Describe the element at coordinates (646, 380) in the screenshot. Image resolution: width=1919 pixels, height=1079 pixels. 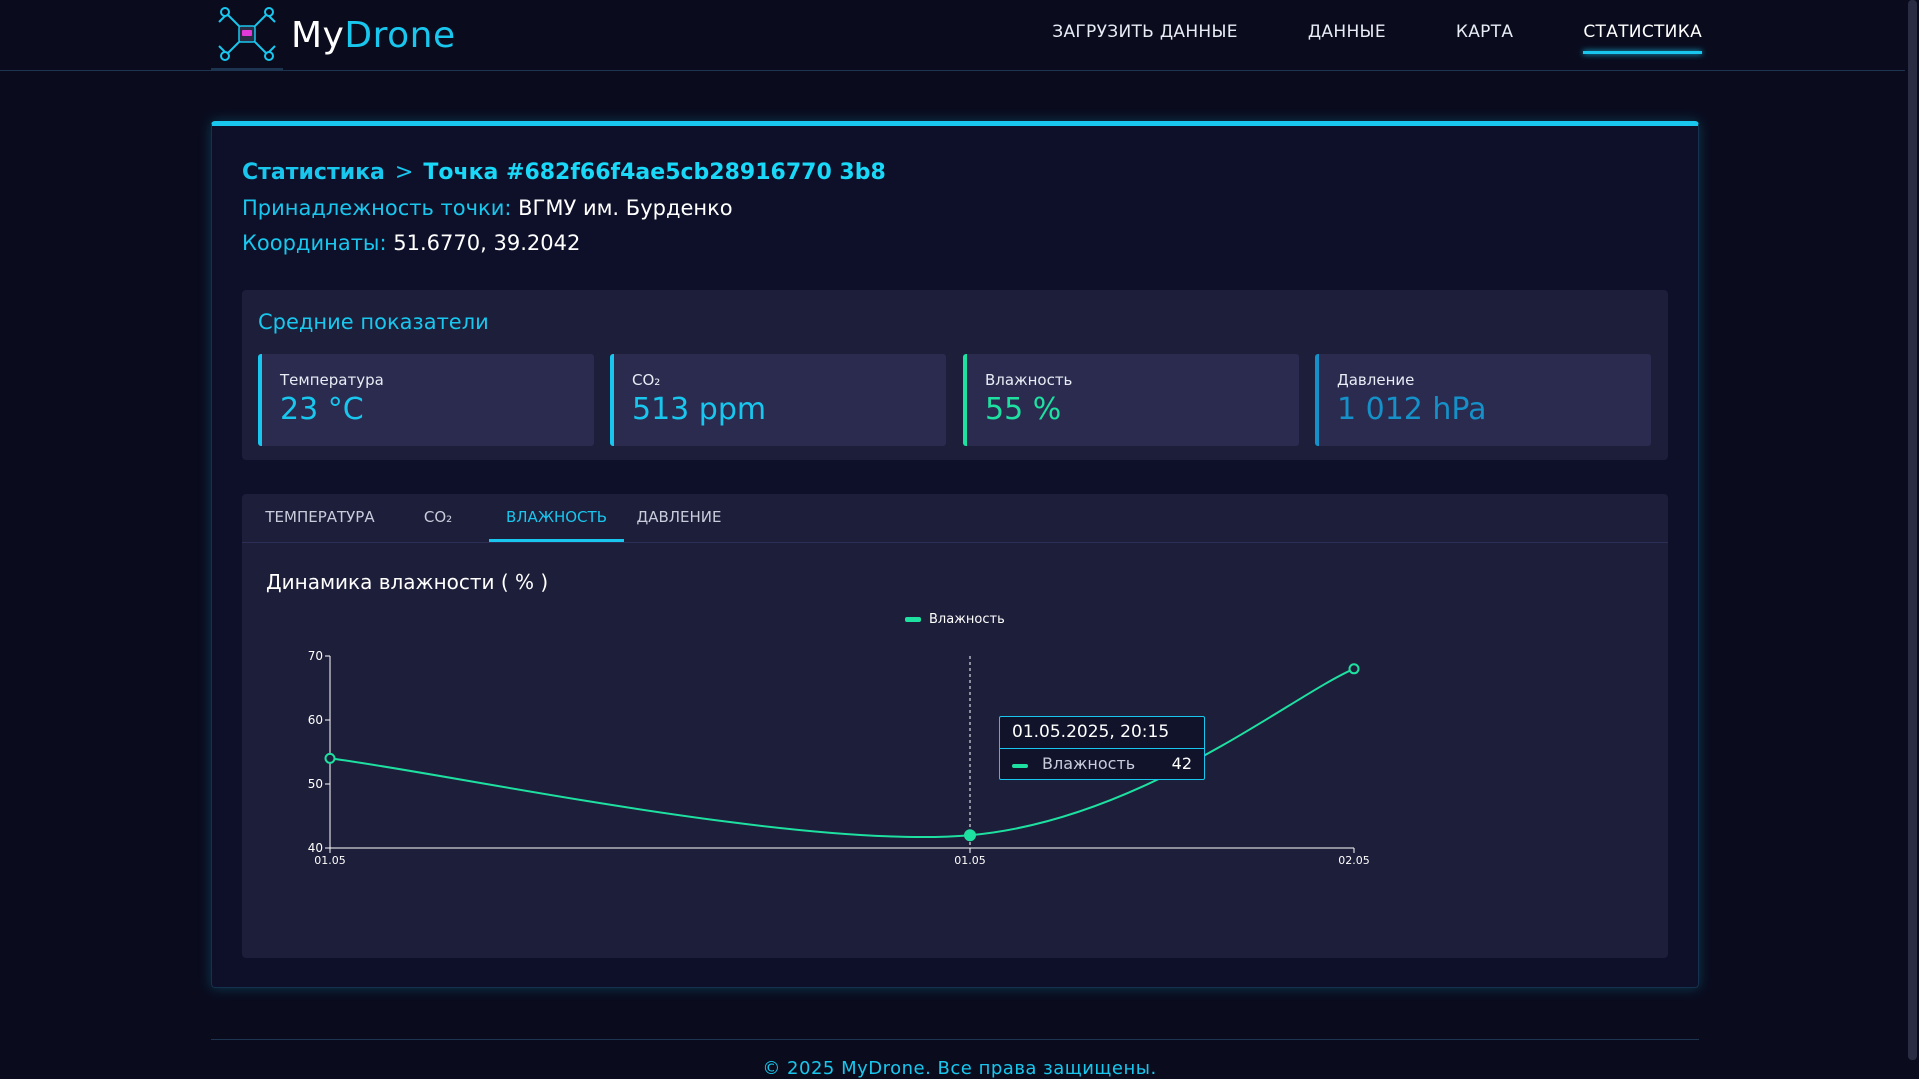
I see `metric-label: CO₂` at that location.